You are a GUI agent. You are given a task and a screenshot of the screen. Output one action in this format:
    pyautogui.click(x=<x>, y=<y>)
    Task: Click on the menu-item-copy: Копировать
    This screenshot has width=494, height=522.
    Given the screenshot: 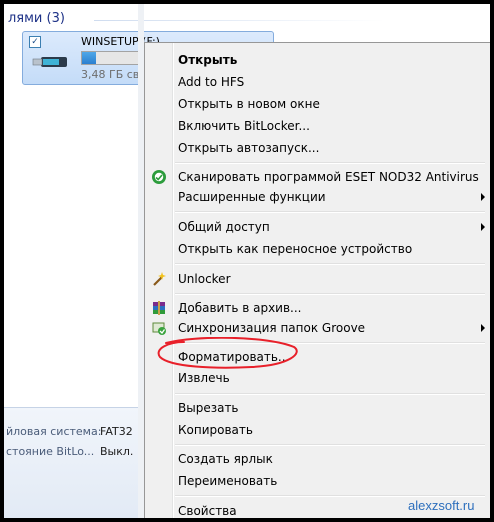 What is the action you would take?
    pyautogui.click(x=317, y=430)
    